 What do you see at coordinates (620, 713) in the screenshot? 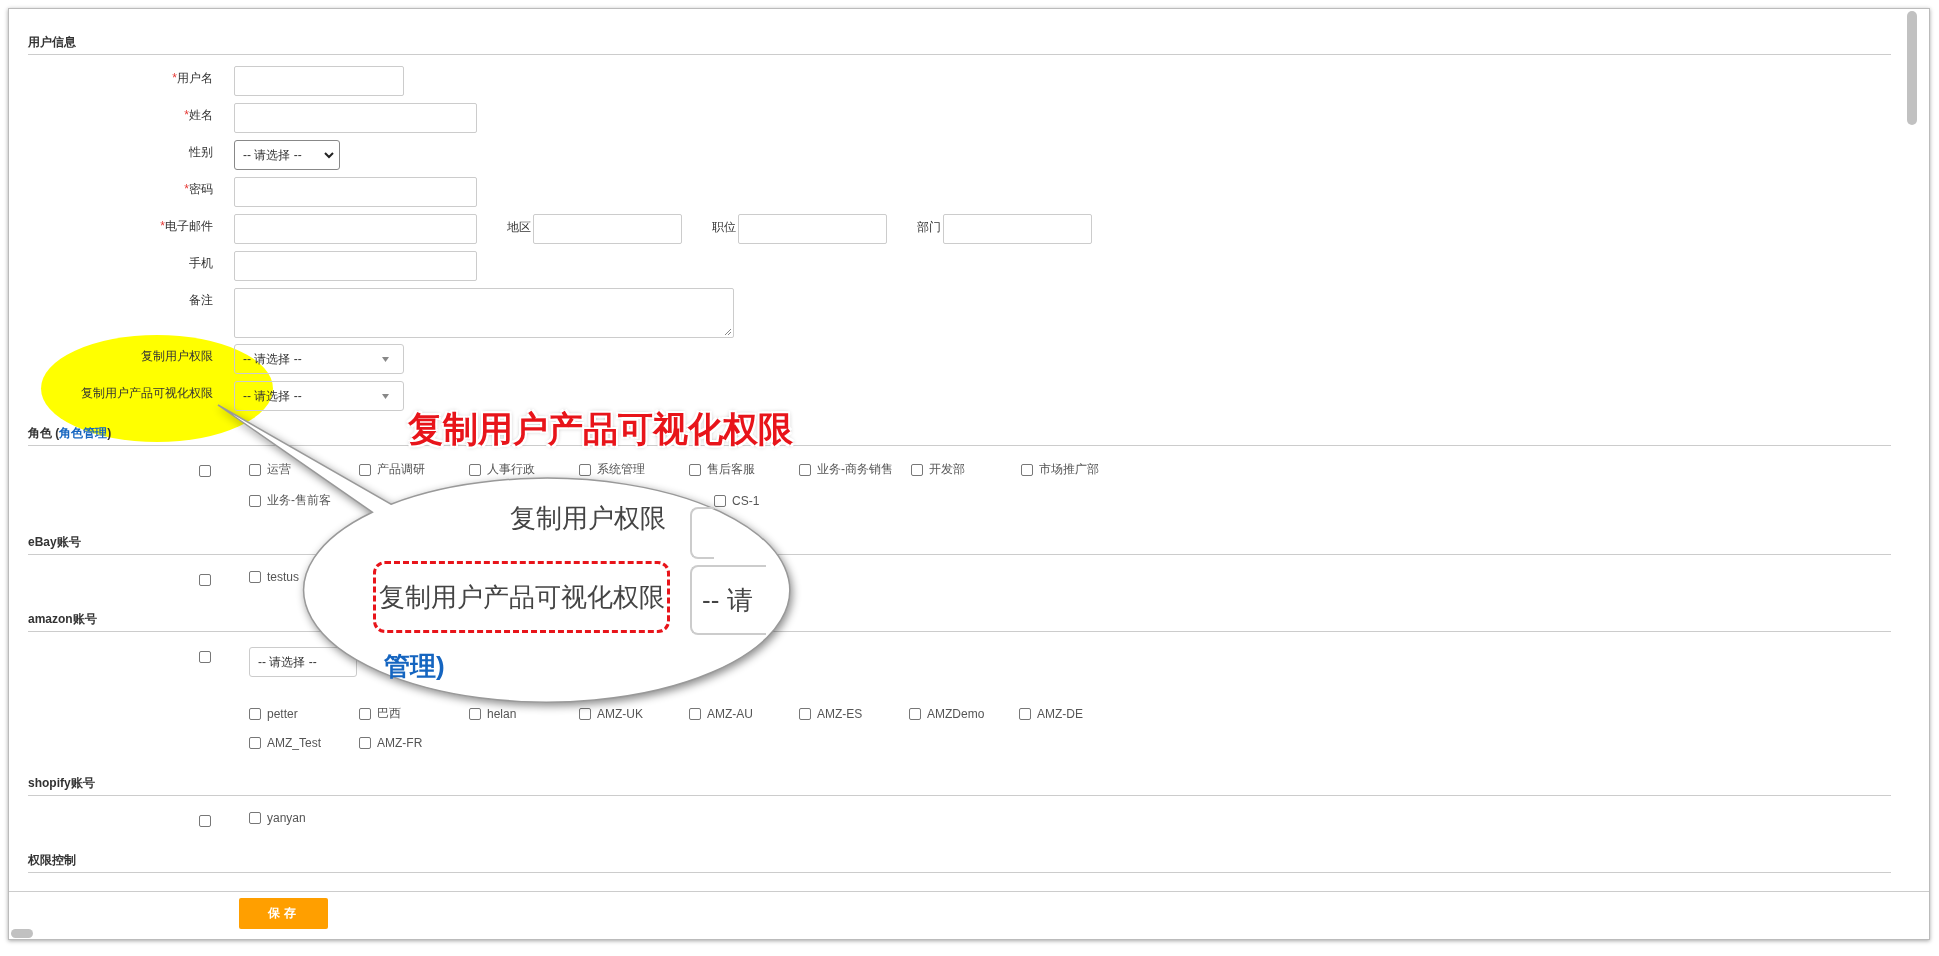
I see `checkbox-label: AMZ-UK` at bounding box center [620, 713].